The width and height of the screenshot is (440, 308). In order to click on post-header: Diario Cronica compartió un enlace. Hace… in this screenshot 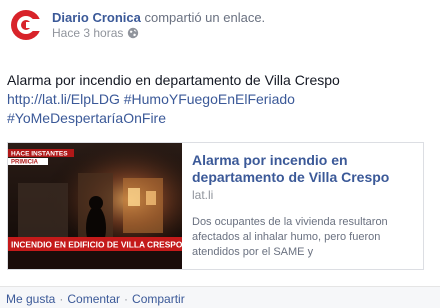, I will do `click(220, 25)`.